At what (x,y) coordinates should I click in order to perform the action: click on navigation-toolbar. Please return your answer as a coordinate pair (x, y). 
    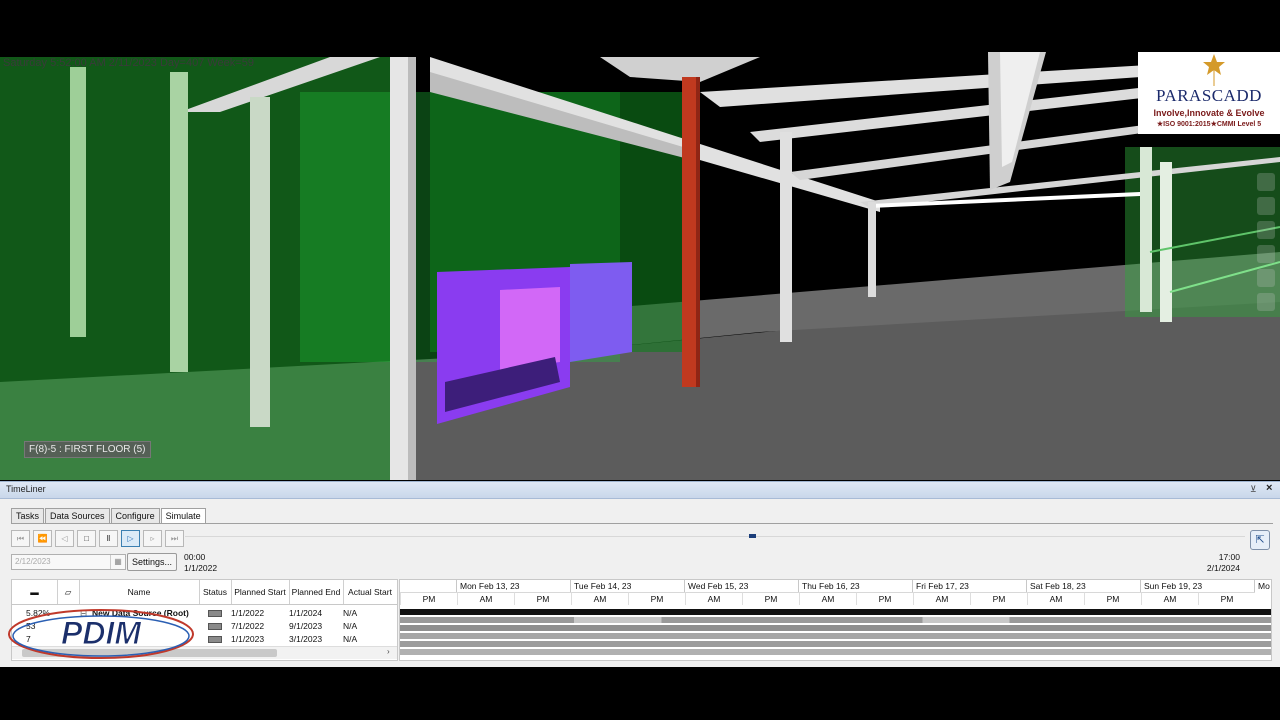
    Looking at the image, I should click on (1266, 267).